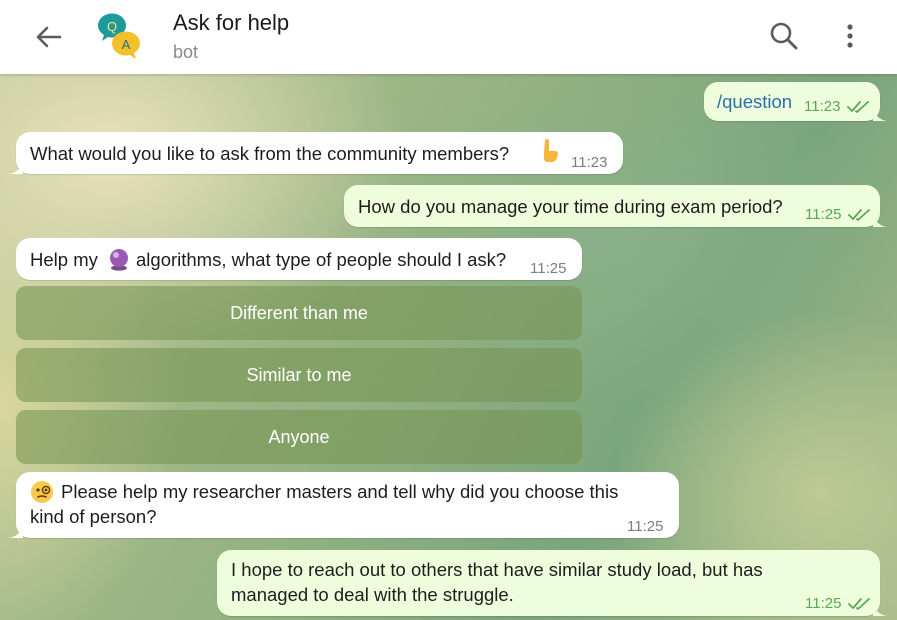  Describe the element at coordinates (754, 101) in the screenshot. I see `command-link: /question` at that location.